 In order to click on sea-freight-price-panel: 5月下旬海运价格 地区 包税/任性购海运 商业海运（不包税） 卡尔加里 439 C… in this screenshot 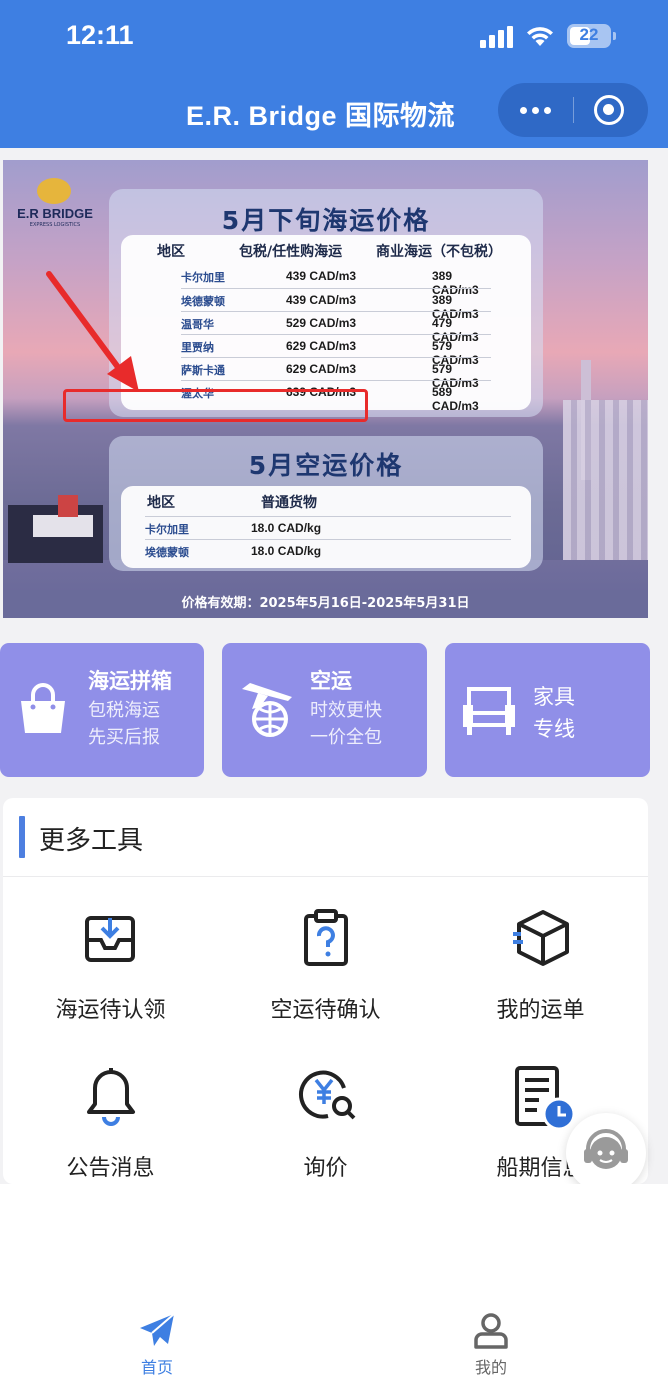, I will do `click(326, 303)`.